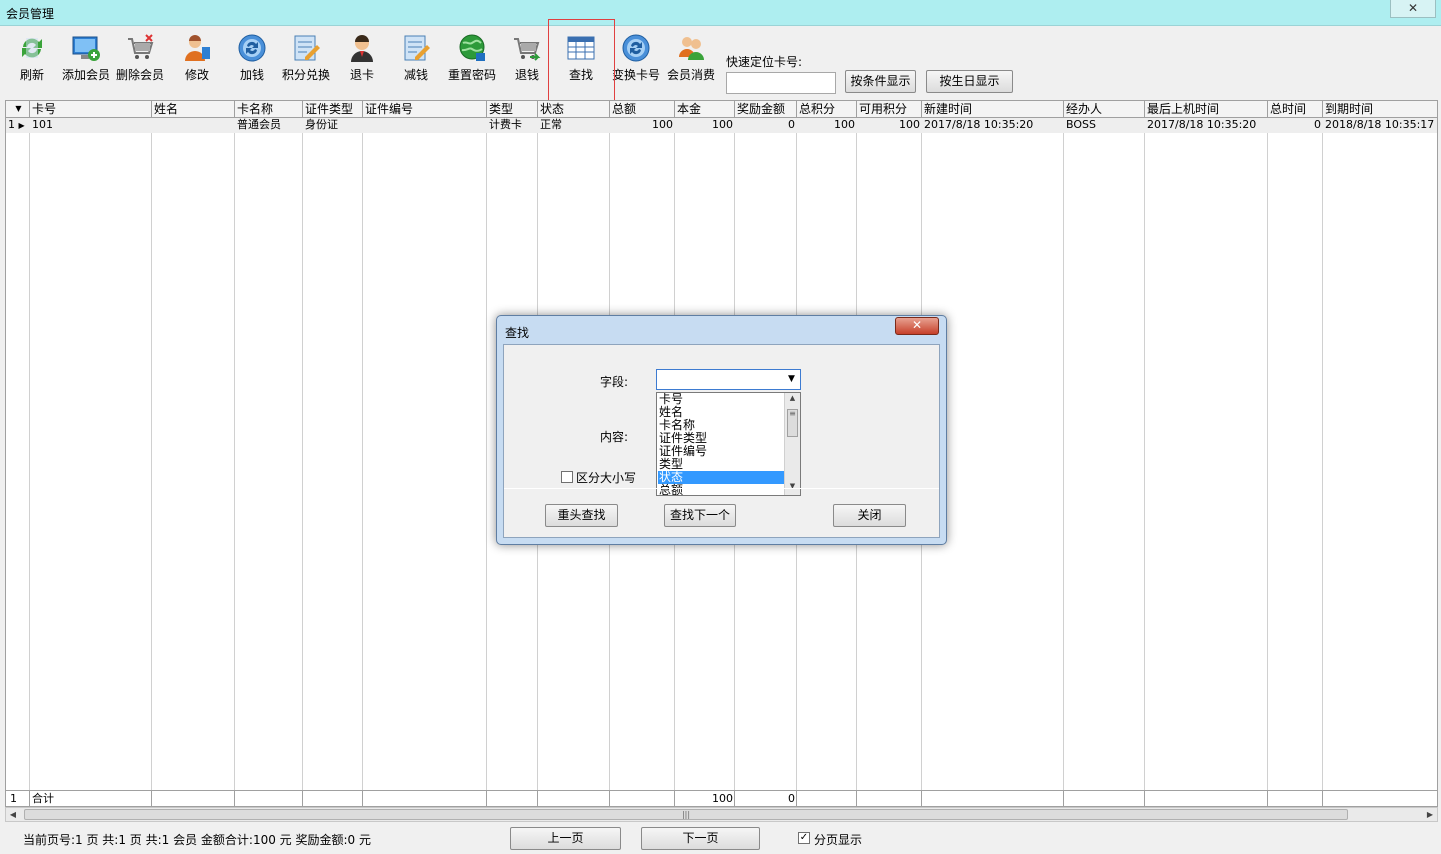 This screenshot has height=854, width=1441. Describe the element at coordinates (565, 838) in the screenshot. I see `prev-page-button: 上一页` at that location.